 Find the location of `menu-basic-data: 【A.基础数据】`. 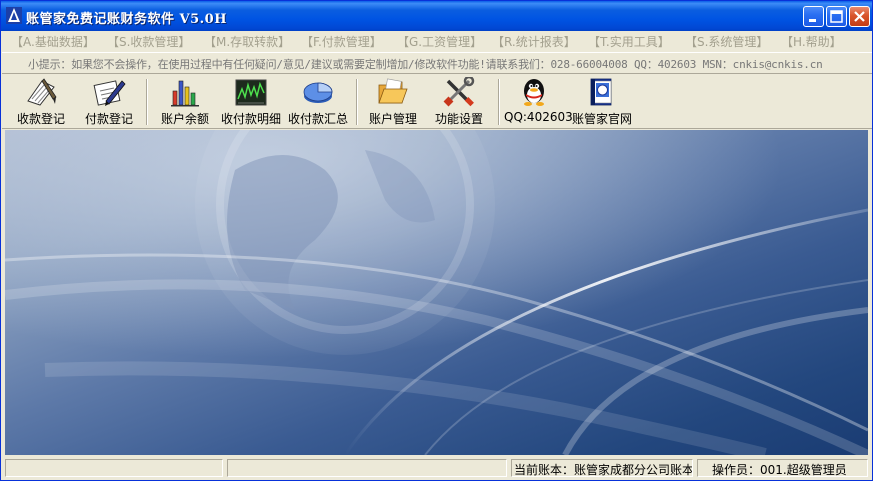

menu-basic-data: 【A.基础数据】 is located at coordinates (53, 41).